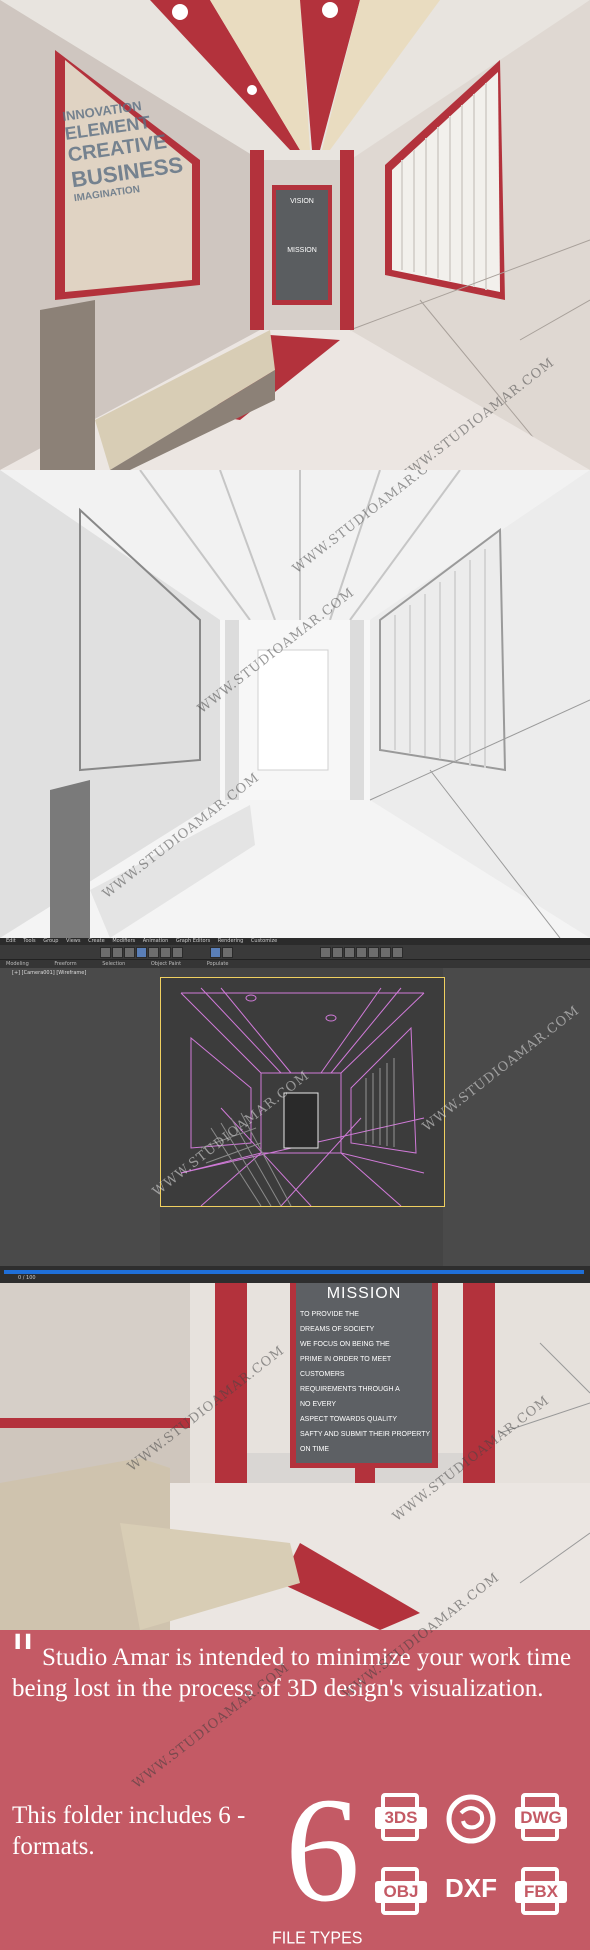 This screenshot has width=590, height=1950. What do you see at coordinates (117, 952) in the screenshot?
I see `redo-icon` at bounding box center [117, 952].